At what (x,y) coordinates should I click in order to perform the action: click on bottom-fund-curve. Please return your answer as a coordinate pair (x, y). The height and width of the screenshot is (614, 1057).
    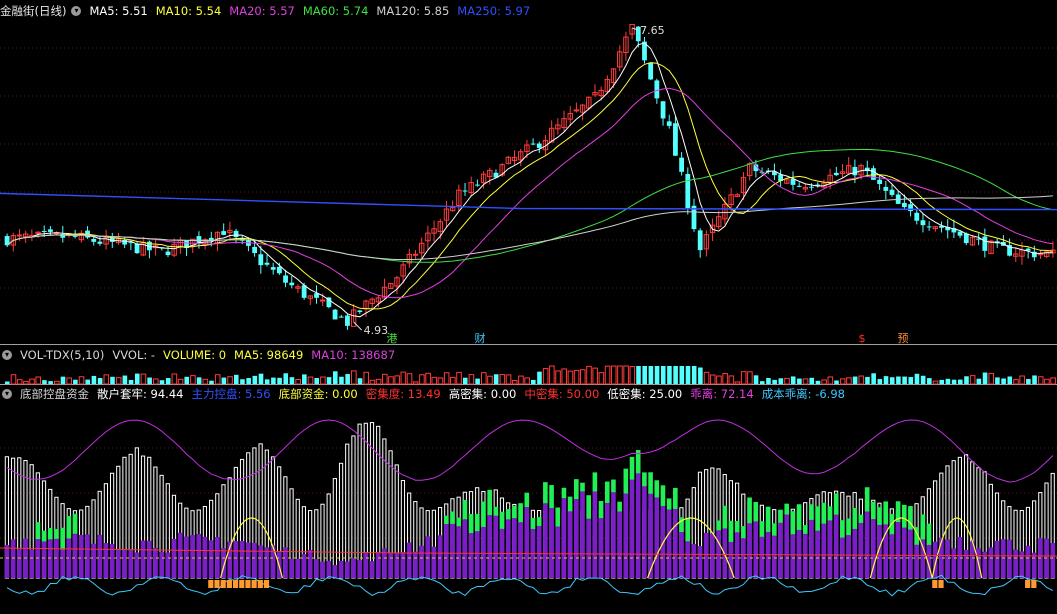
    Looking at the image, I should click on (252, 548).